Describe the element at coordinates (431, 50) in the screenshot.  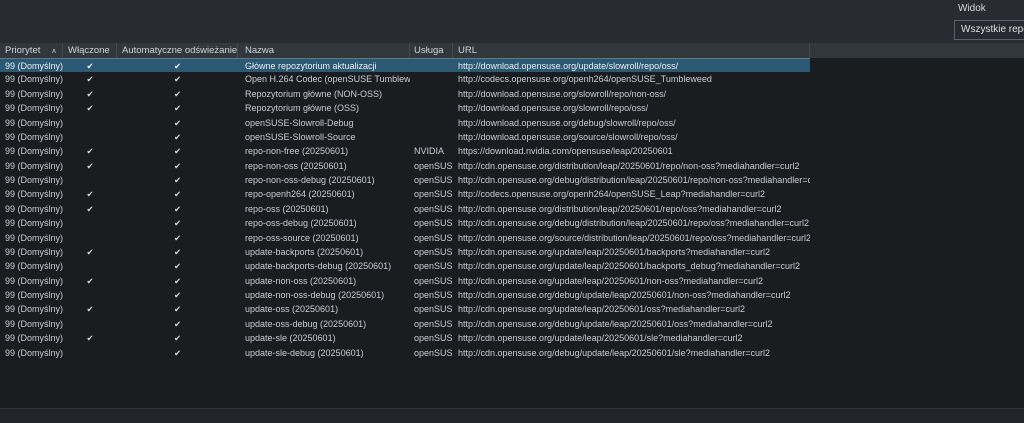
I see `column-header-service: Usługa` at that location.